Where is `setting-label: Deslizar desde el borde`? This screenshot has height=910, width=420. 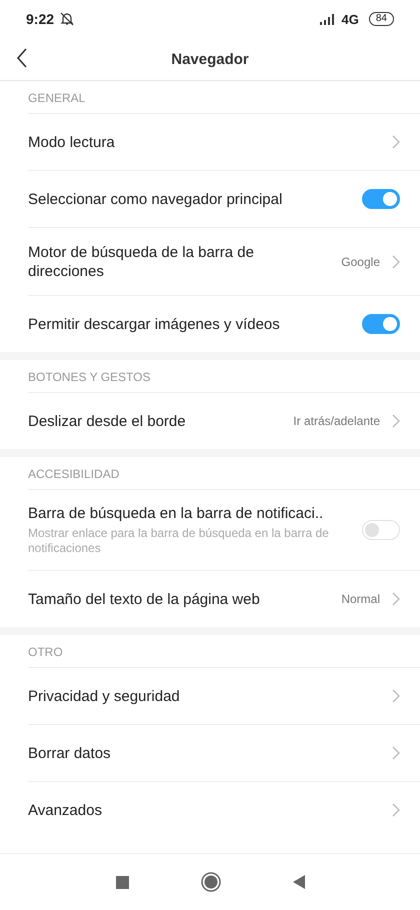
setting-label: Deslizar desde el borde is located at coordinates (107, 421).